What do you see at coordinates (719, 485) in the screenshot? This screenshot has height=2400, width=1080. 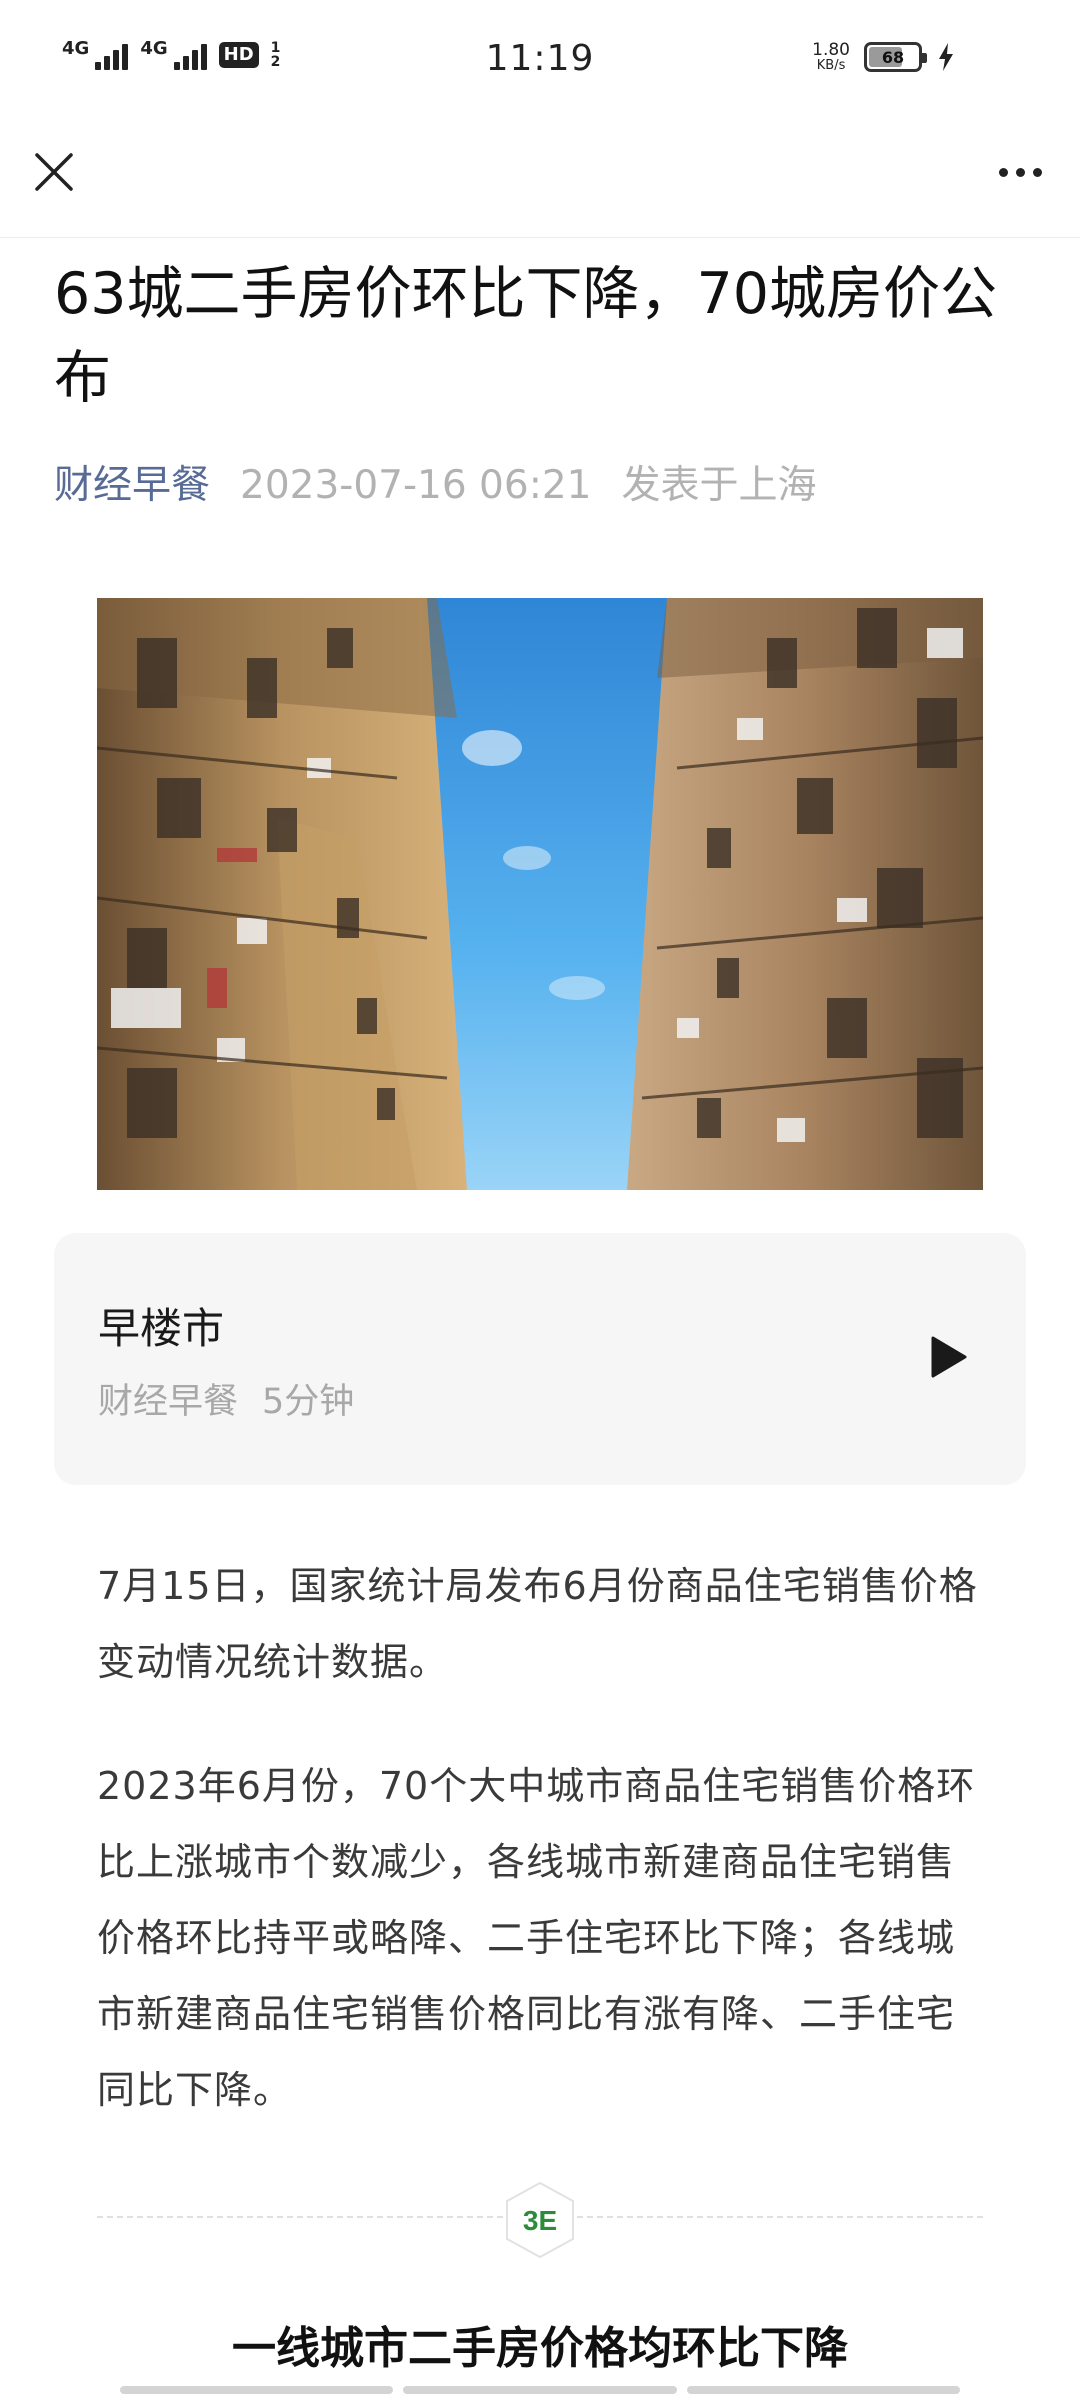 I see `publish-location: 发表于上海` at bounding box center [719, 485].